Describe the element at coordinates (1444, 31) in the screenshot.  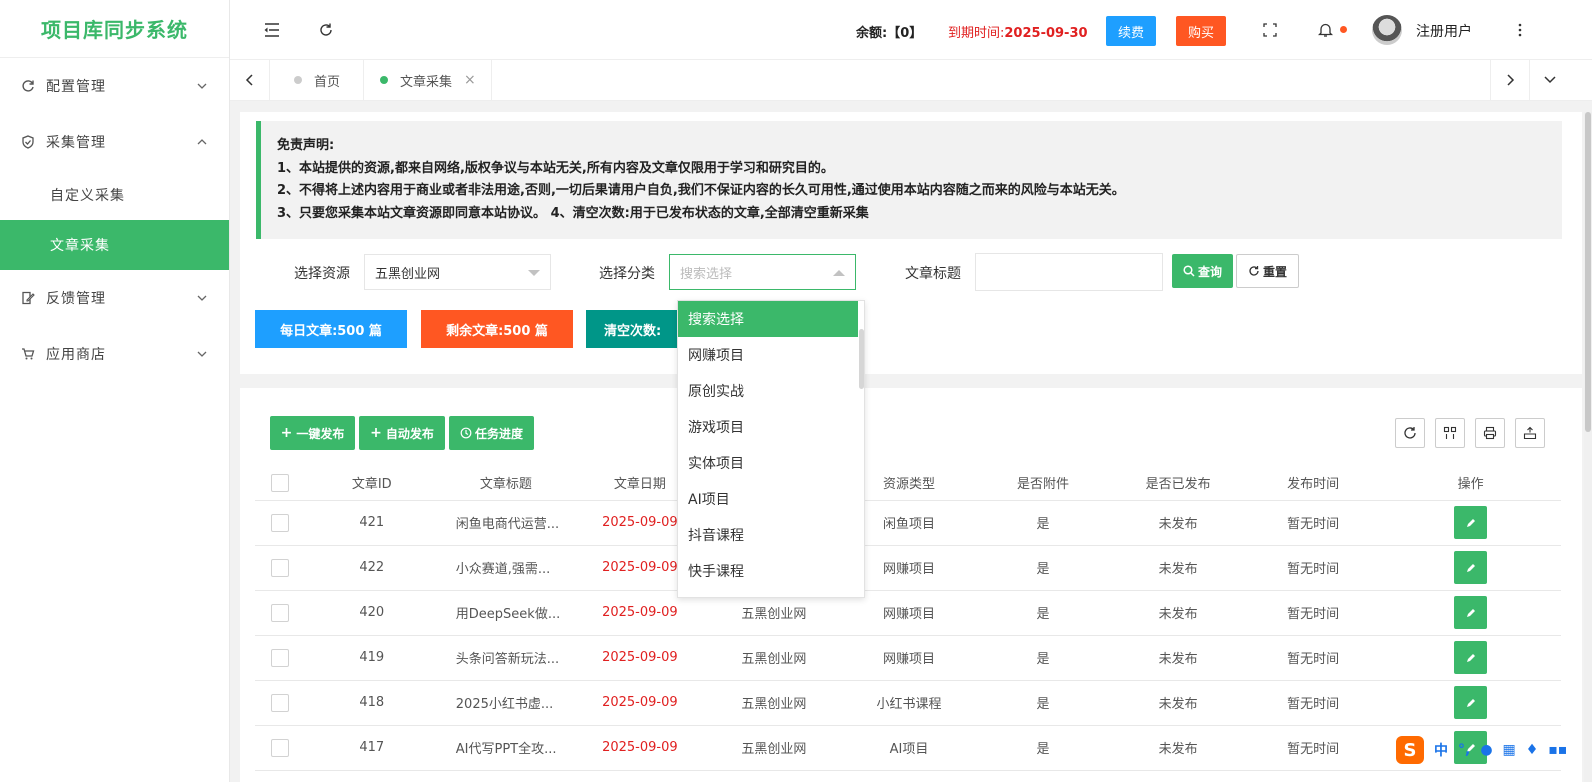
I see `username: 注册用户` at that location.